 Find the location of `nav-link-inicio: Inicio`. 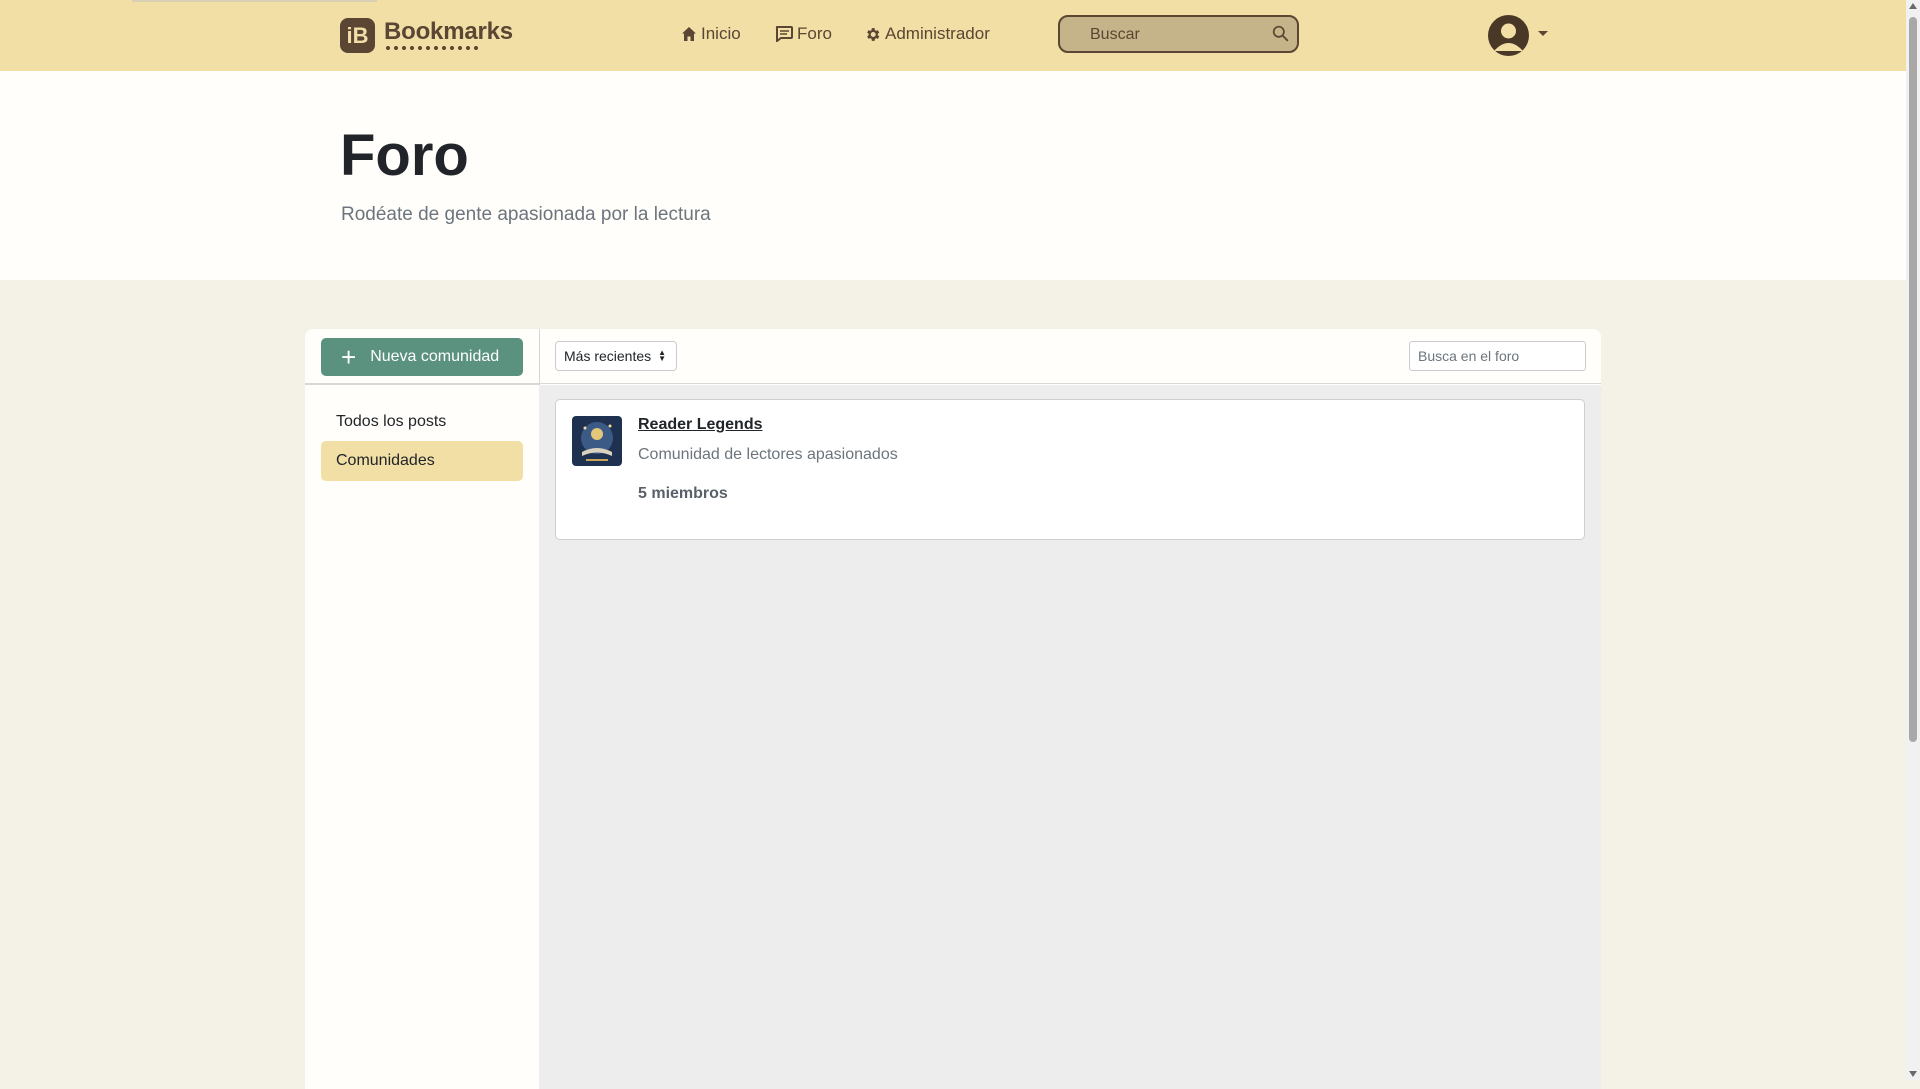

nav-link-inicio: Inicio is located at coordinates (711, 34).